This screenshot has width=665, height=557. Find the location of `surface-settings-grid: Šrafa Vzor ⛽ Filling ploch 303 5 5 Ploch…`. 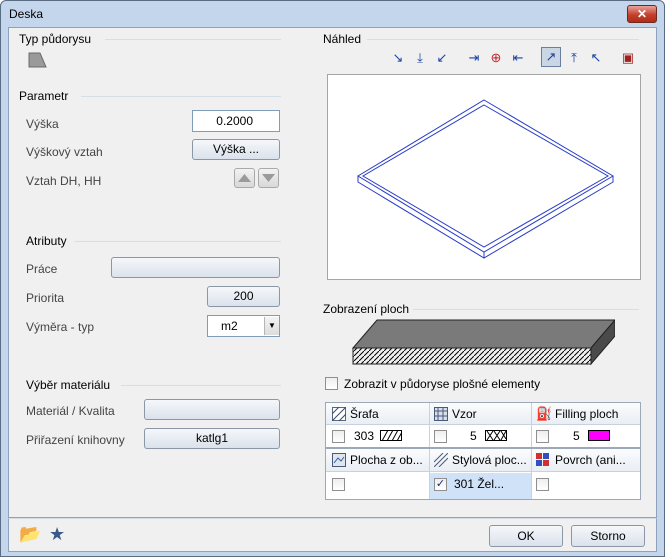

surface-settings-grid: Šrafa Vzor ⛽ Filling ploch 303 5 5 Ploch… is located at coordinates (483, 451).